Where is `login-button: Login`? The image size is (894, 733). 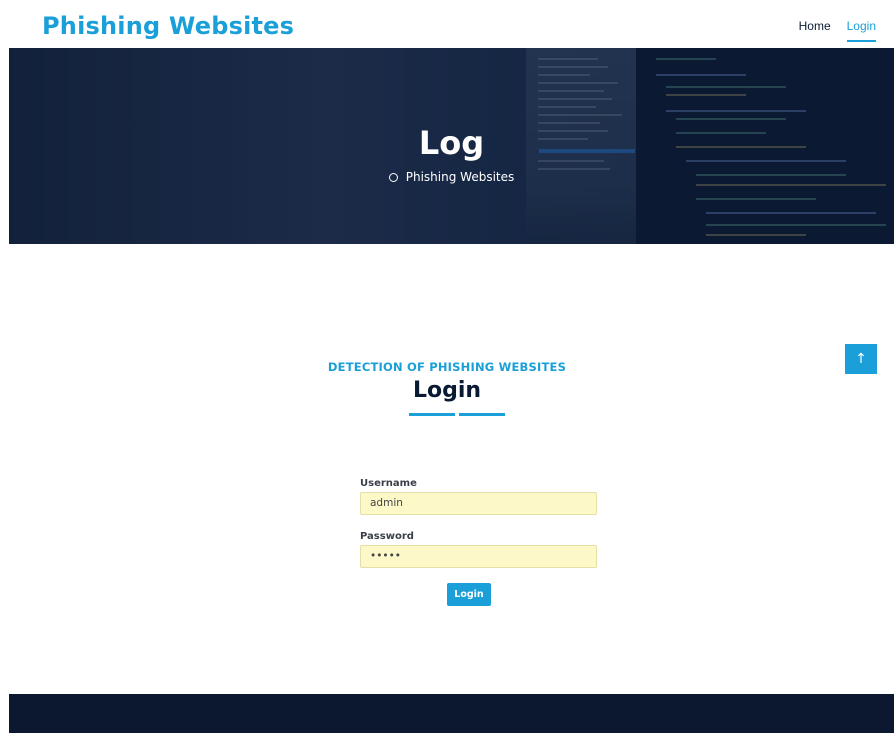
login-button: Login is located at coordinates (469, 594).